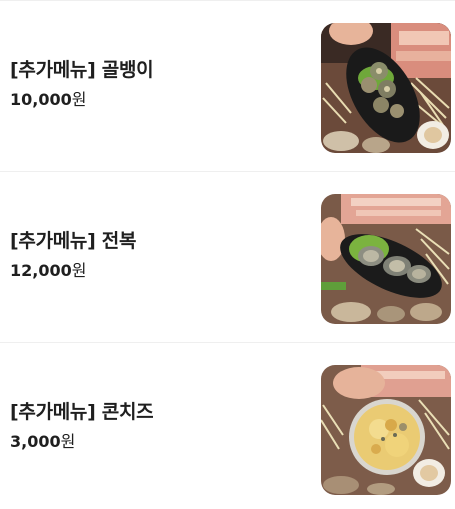  What do you see at coordinates (82, 84) in the screenshot?
I see `menu-item-text: [추가메뉴] 골뱅이 10,000원` at bounding box center [82, 84].